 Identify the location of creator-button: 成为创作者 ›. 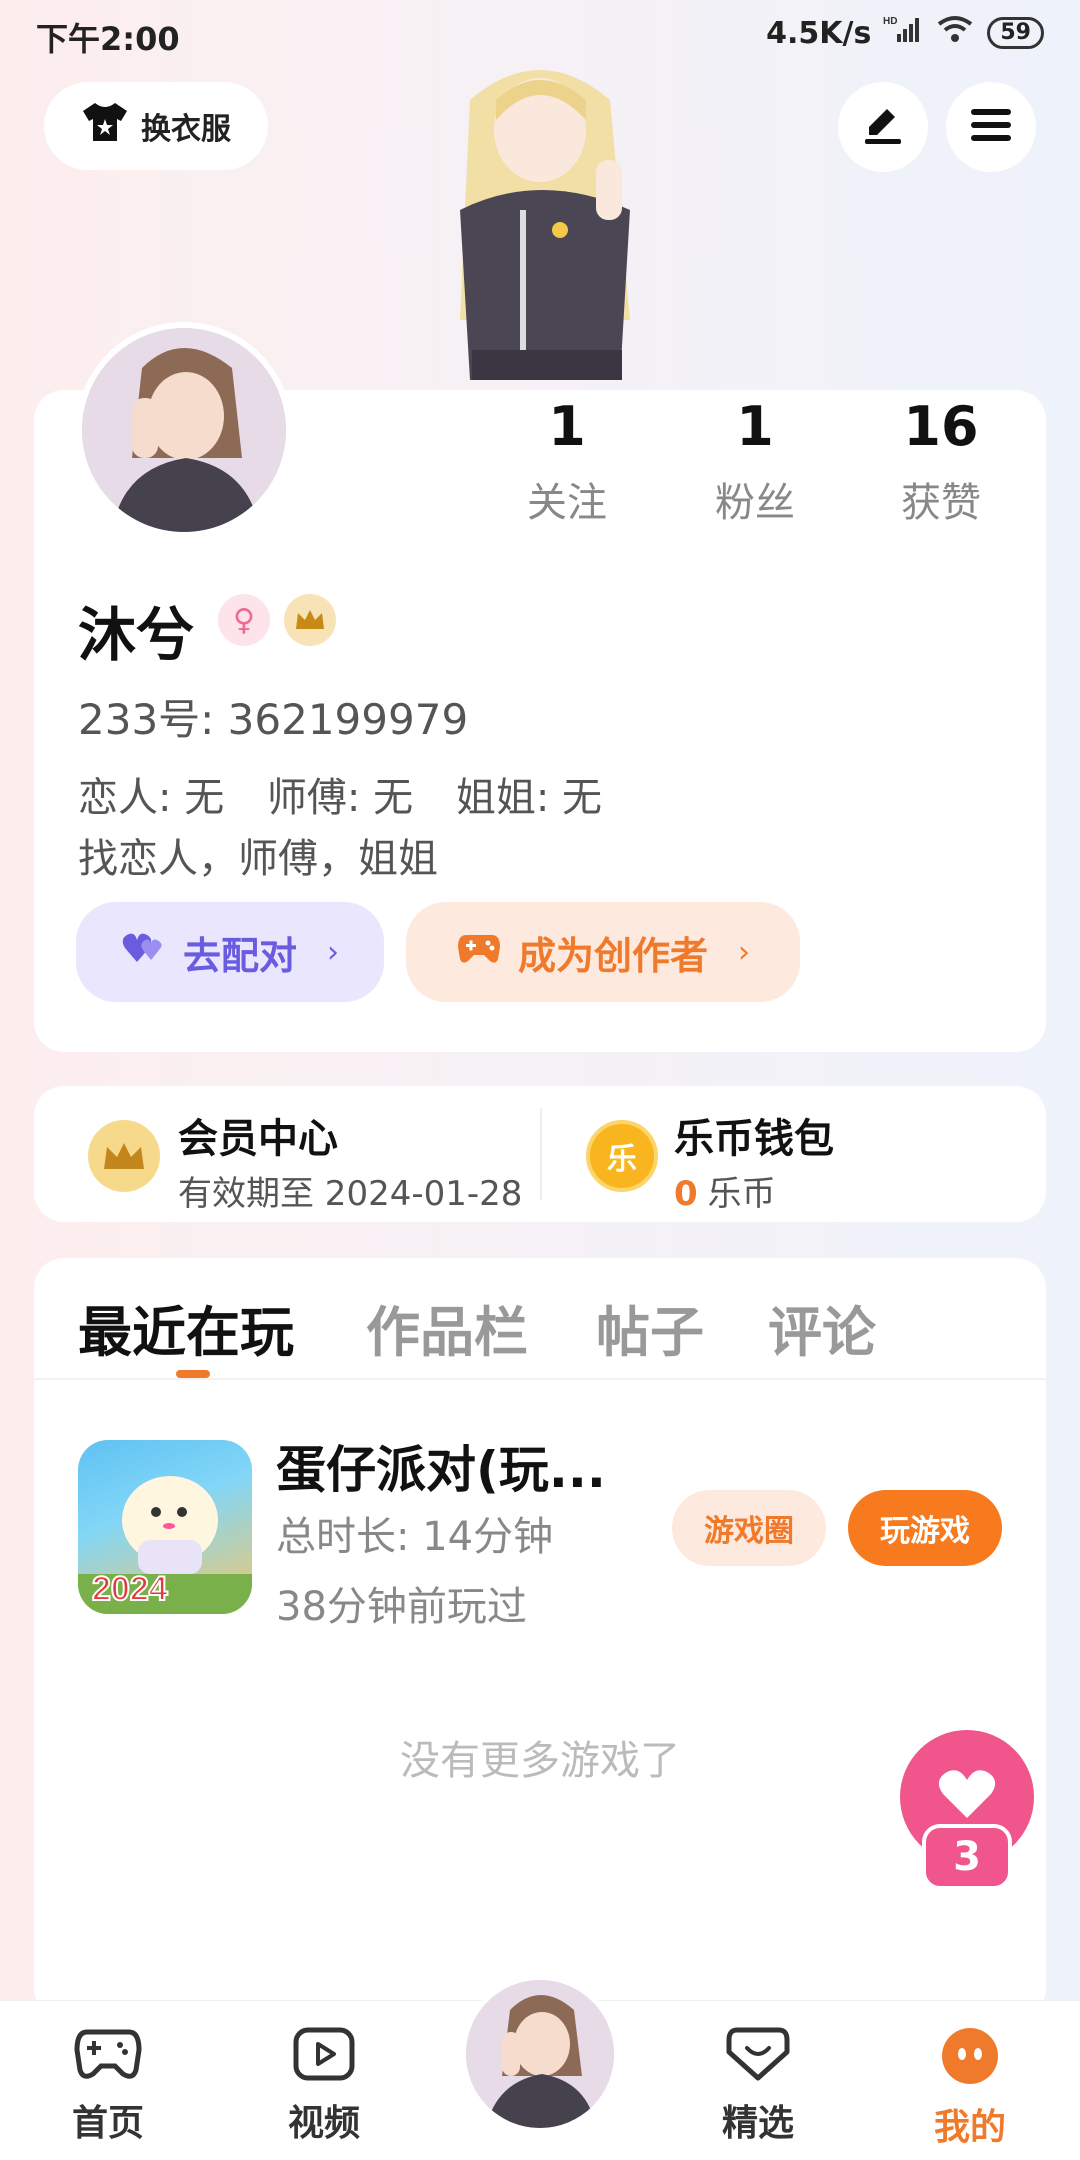
(603, 952).